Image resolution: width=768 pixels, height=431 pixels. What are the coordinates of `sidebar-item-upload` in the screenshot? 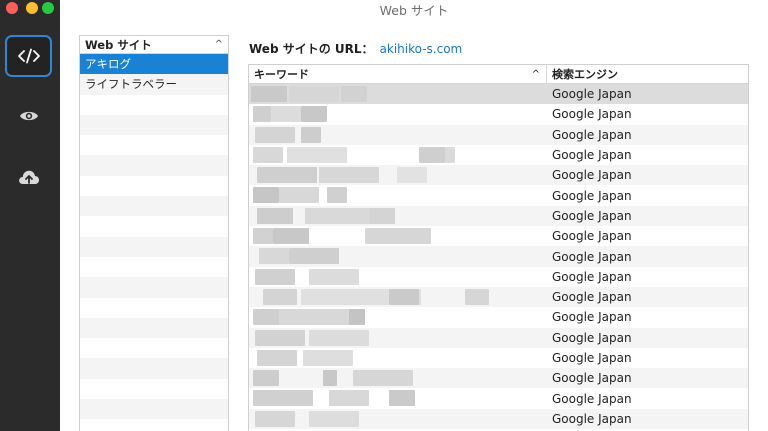 It's located at (28, 177).